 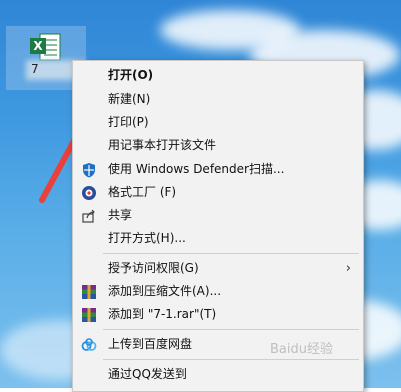 What do you see at coordinates (129, 99) in the screenshot?
I see `menu-item-label: 新建(N)` at bounding box center [129, 99].